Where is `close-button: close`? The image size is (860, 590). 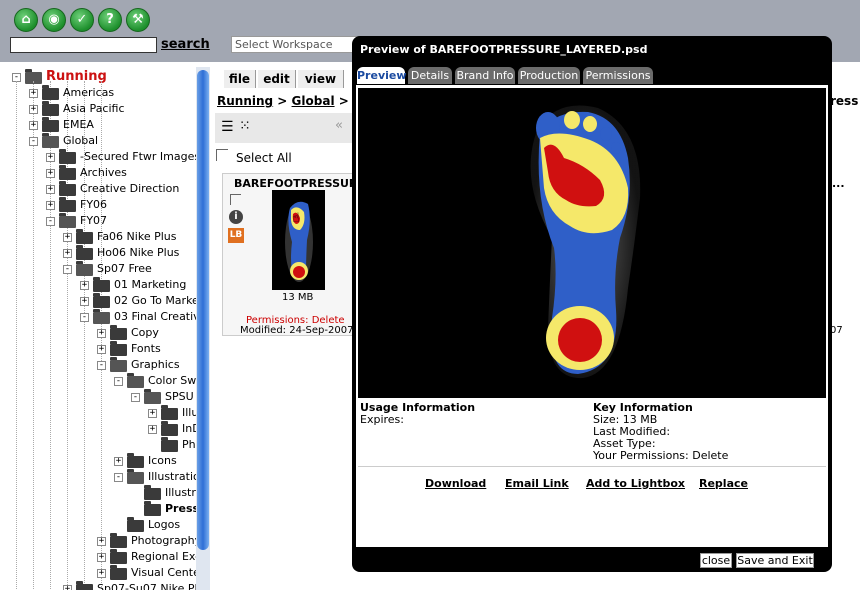
close-button: close is located at coordinates (716, 560).